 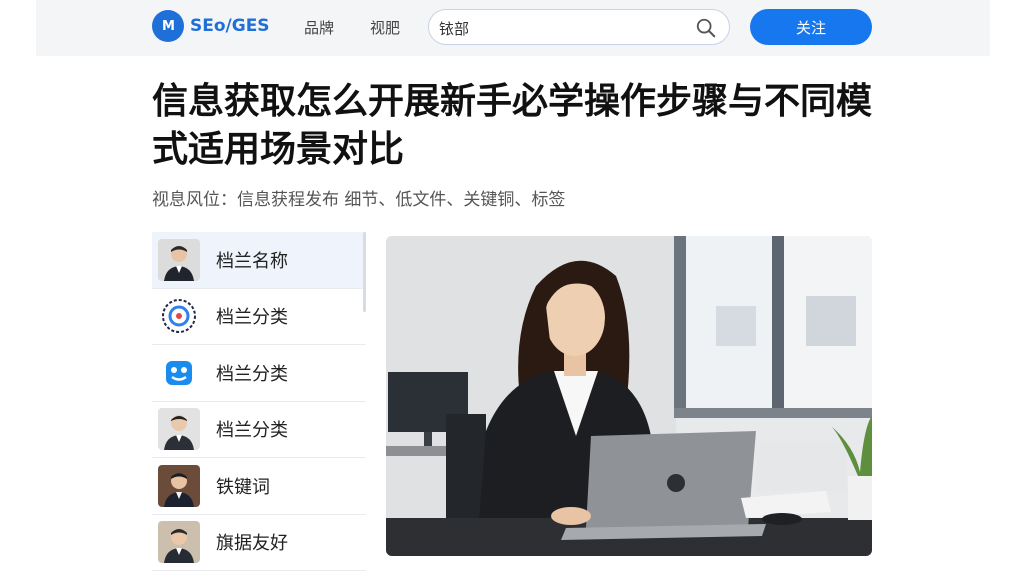 I want to click on sidebar-item-1: 档兰名称, so click(x=259, y=260).